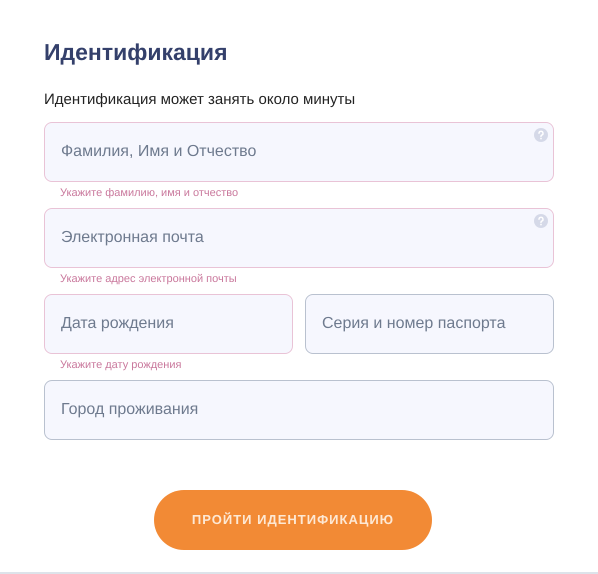 This screenshot has height=574, width=598. Describe the element at coordinates (299, 238) in the screenshot. I see `input-field: Электронная почта` at that location.